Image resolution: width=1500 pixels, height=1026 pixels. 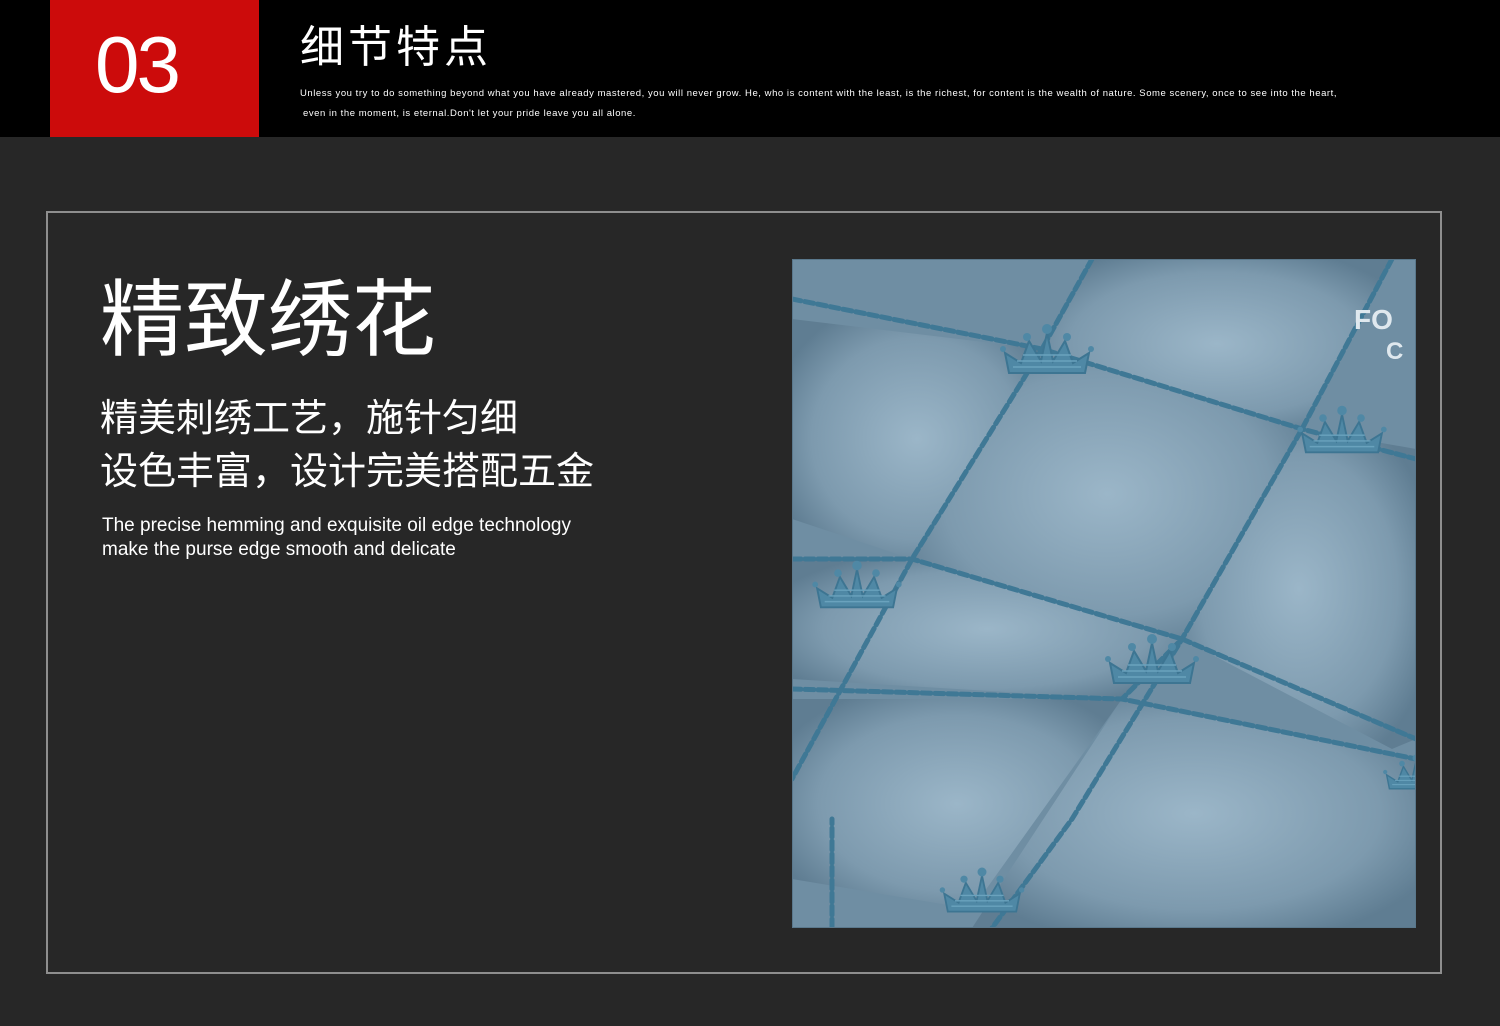 I want to click on section-number: 03, so click(x=138, y=64).